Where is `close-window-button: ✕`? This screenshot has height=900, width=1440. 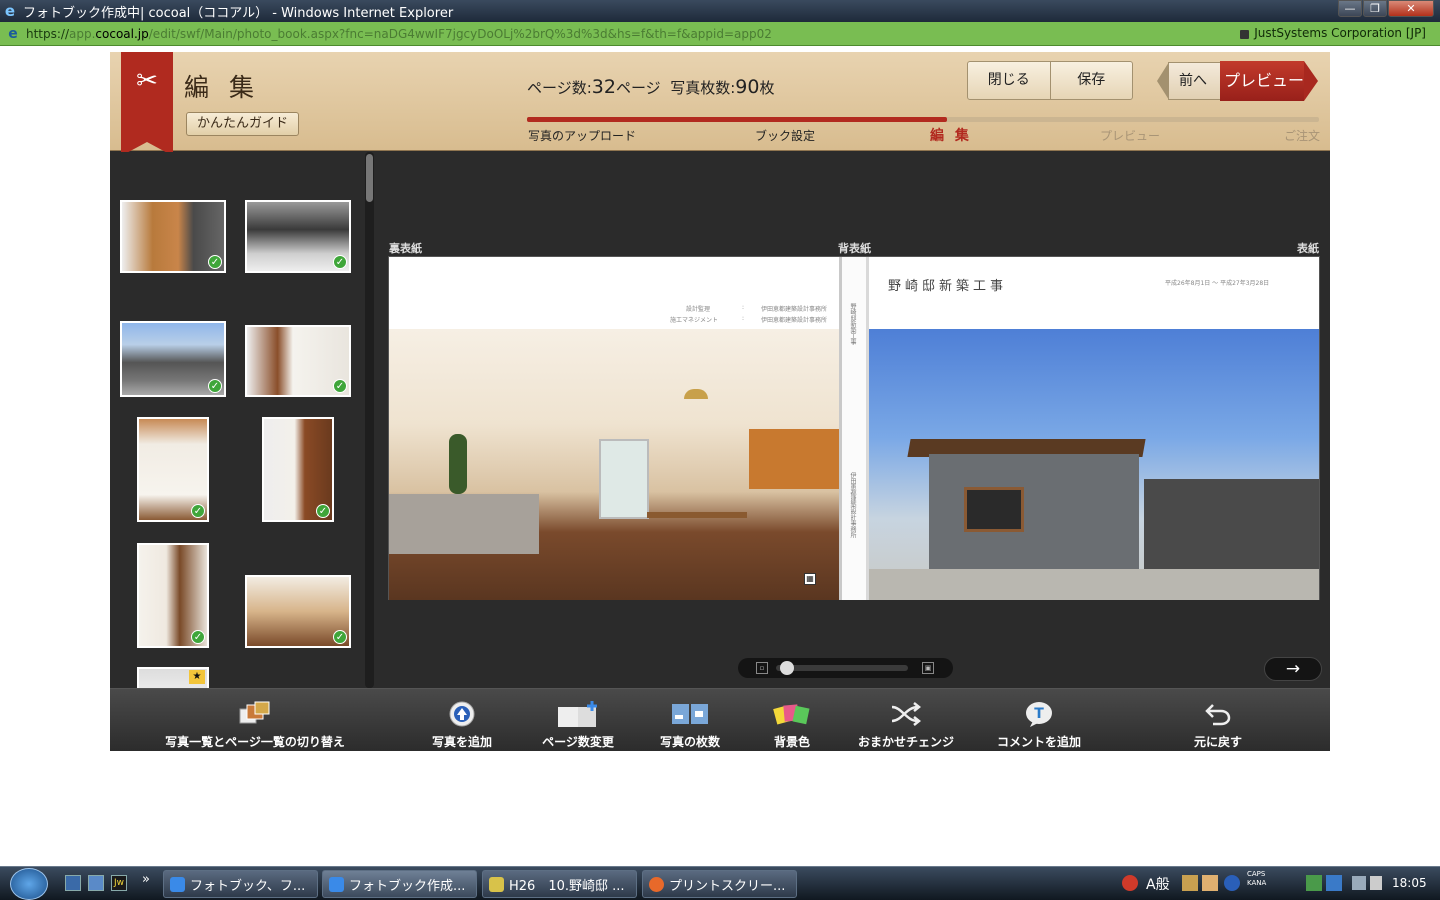 close-window-button: ✕ is located at coordinates (1411, 8).